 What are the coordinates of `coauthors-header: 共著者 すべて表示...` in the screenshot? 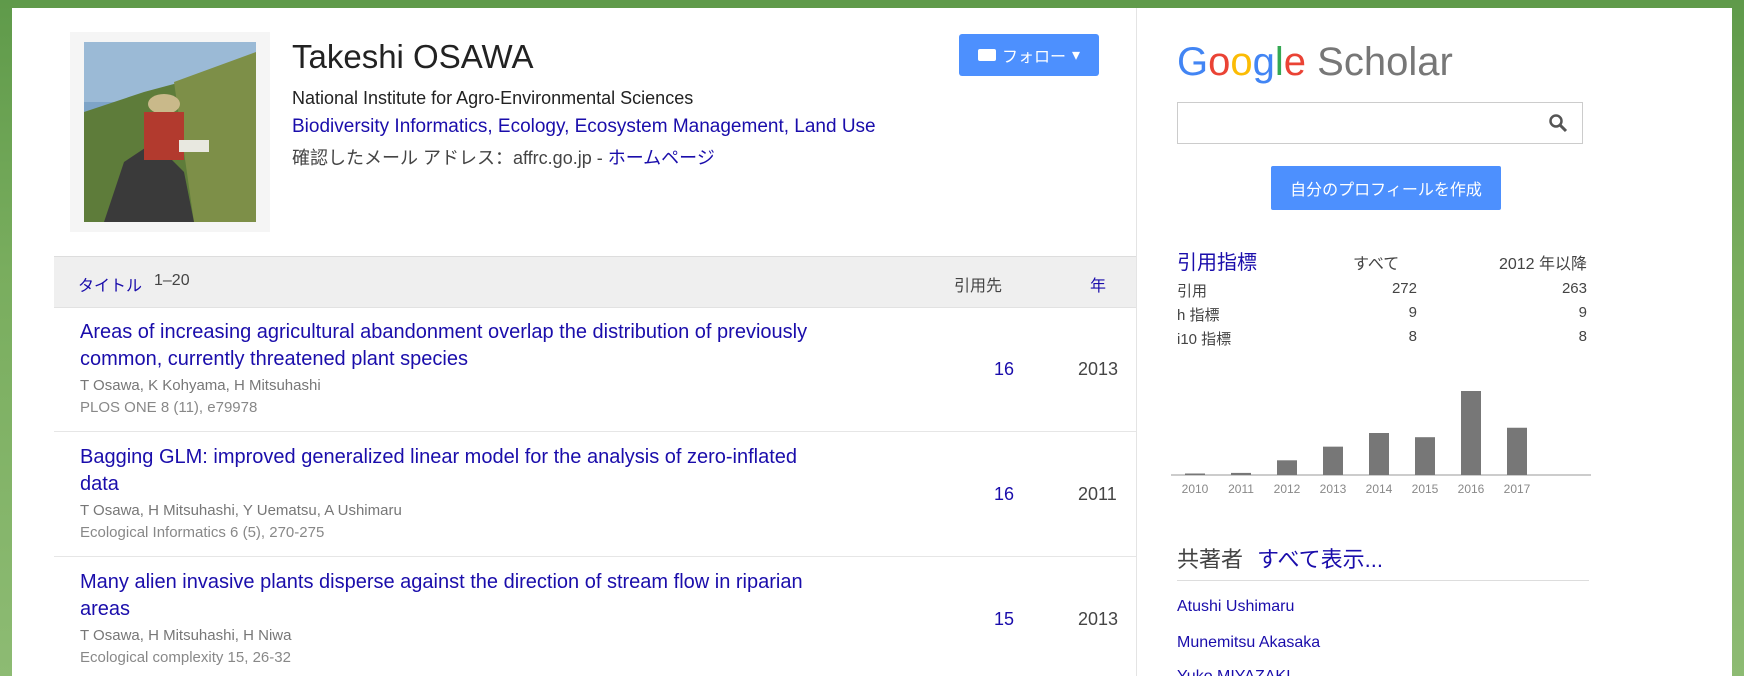 It's located at (1280, 558).